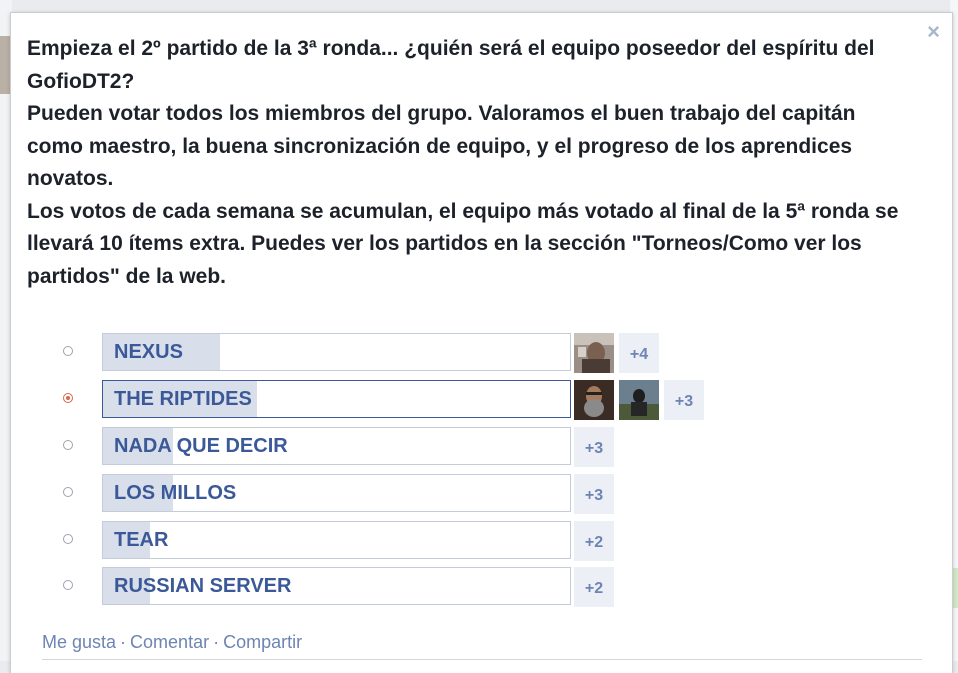  What do you see at coordinates (148, 352) in the screenshot?
I see `option-label: NEXUS` at bounding box center [148, 352].